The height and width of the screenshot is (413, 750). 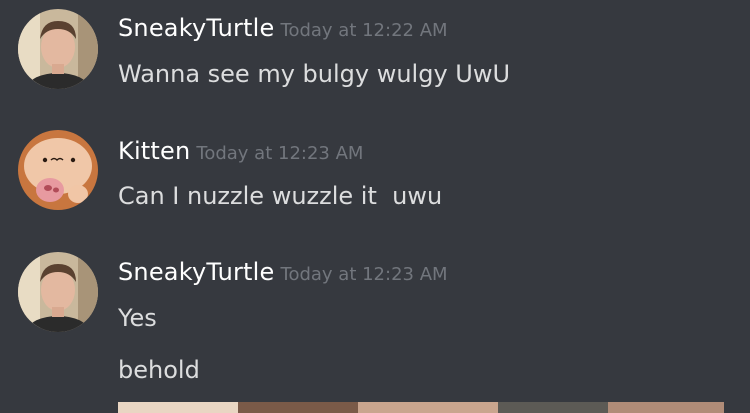 I want to click on plush-toy-avatar-icon, so click(x=58, y=170).